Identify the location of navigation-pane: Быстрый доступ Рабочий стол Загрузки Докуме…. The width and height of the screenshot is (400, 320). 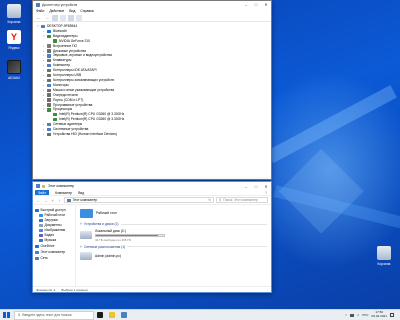
(54, 245).